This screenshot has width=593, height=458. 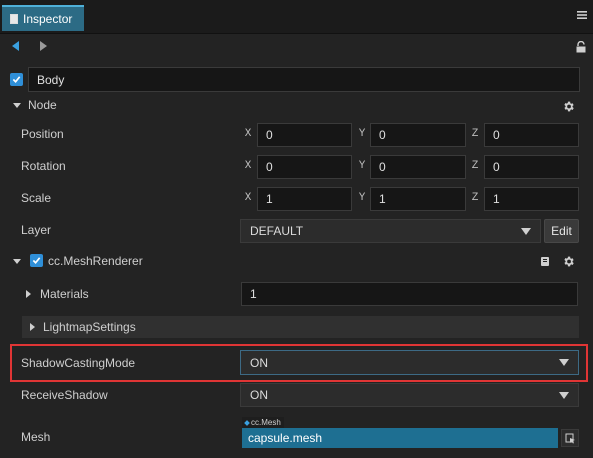 I want to click on tab-bar: Inspector, so click(x=296, y=17).